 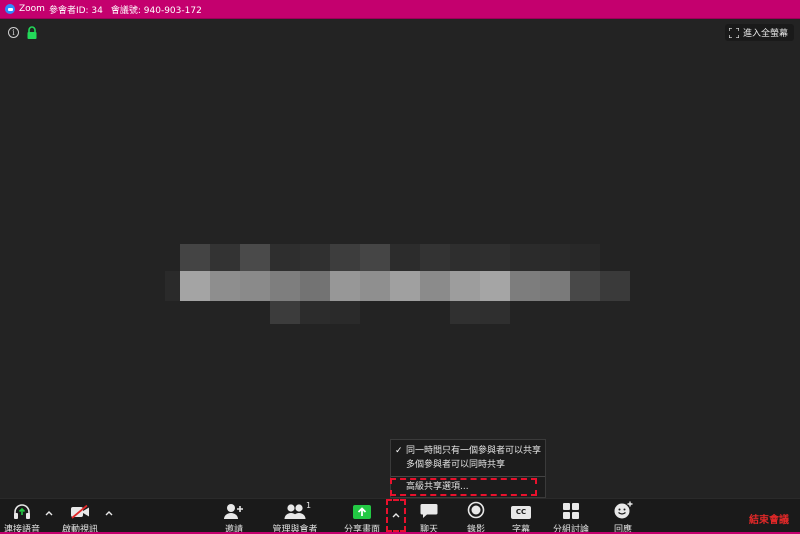 What do you see at coordinates (623, 510) in the screenshot?
I see `smiley-plus-icon` at bounding box center [623, 510].